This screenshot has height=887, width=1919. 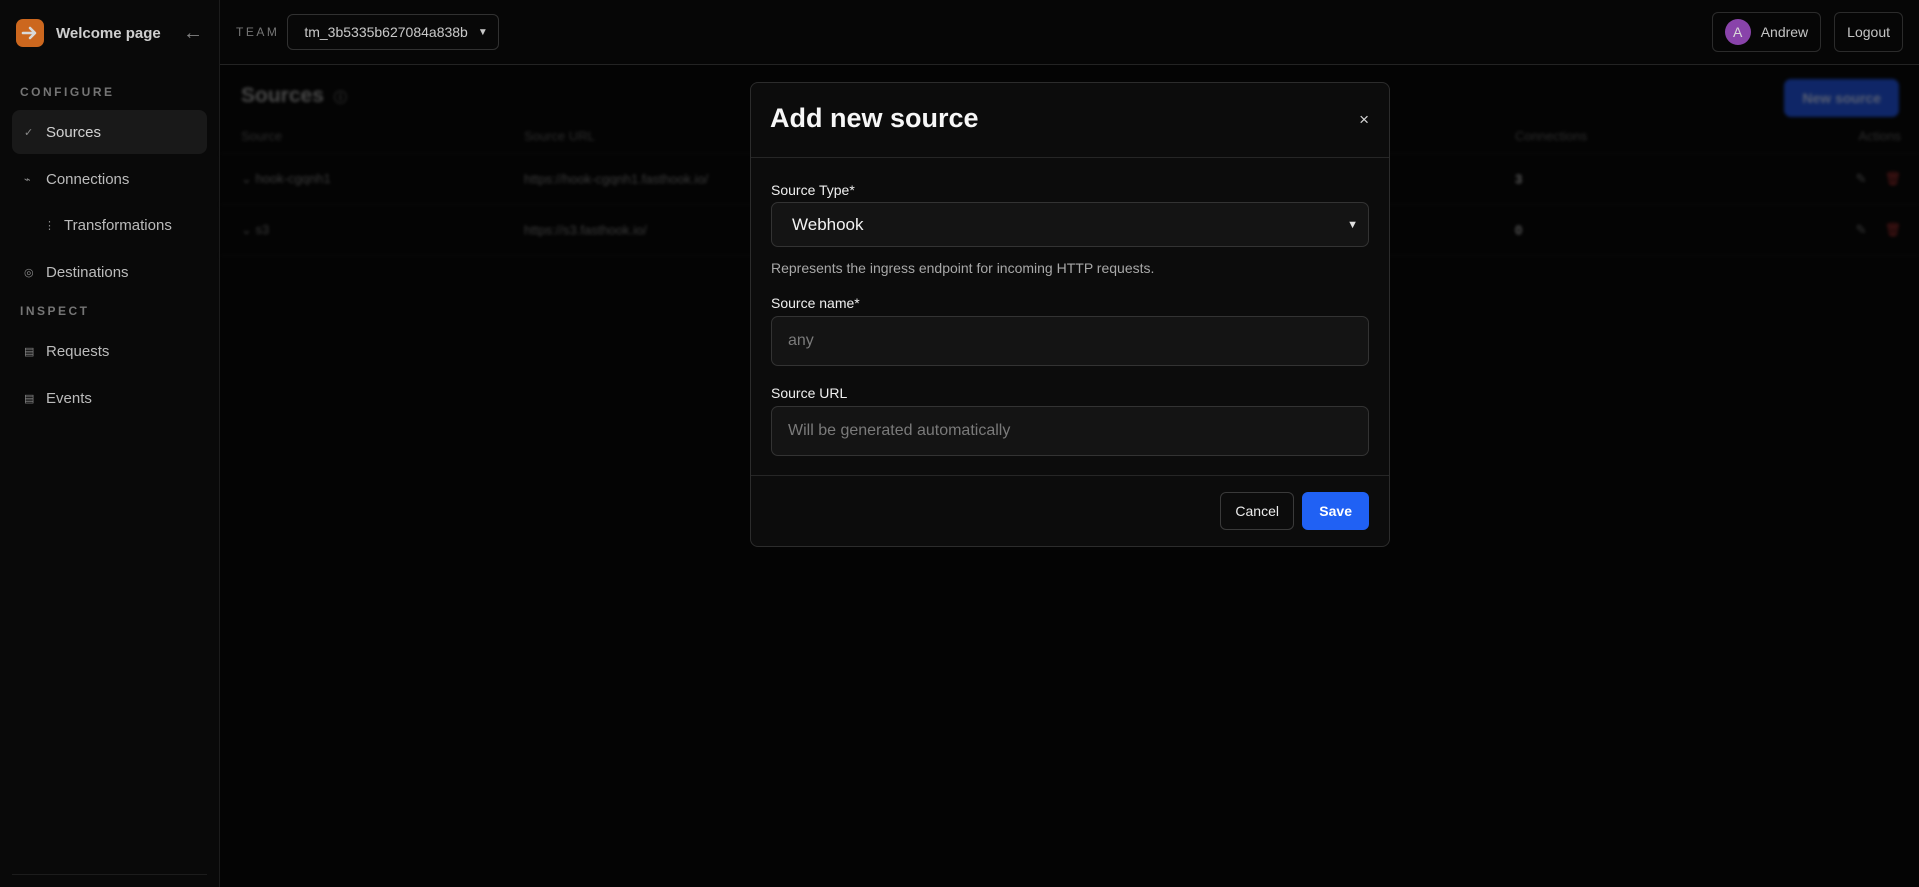 I want to click on modal-footer: Cancel Save, so click(x=1070, y=511).